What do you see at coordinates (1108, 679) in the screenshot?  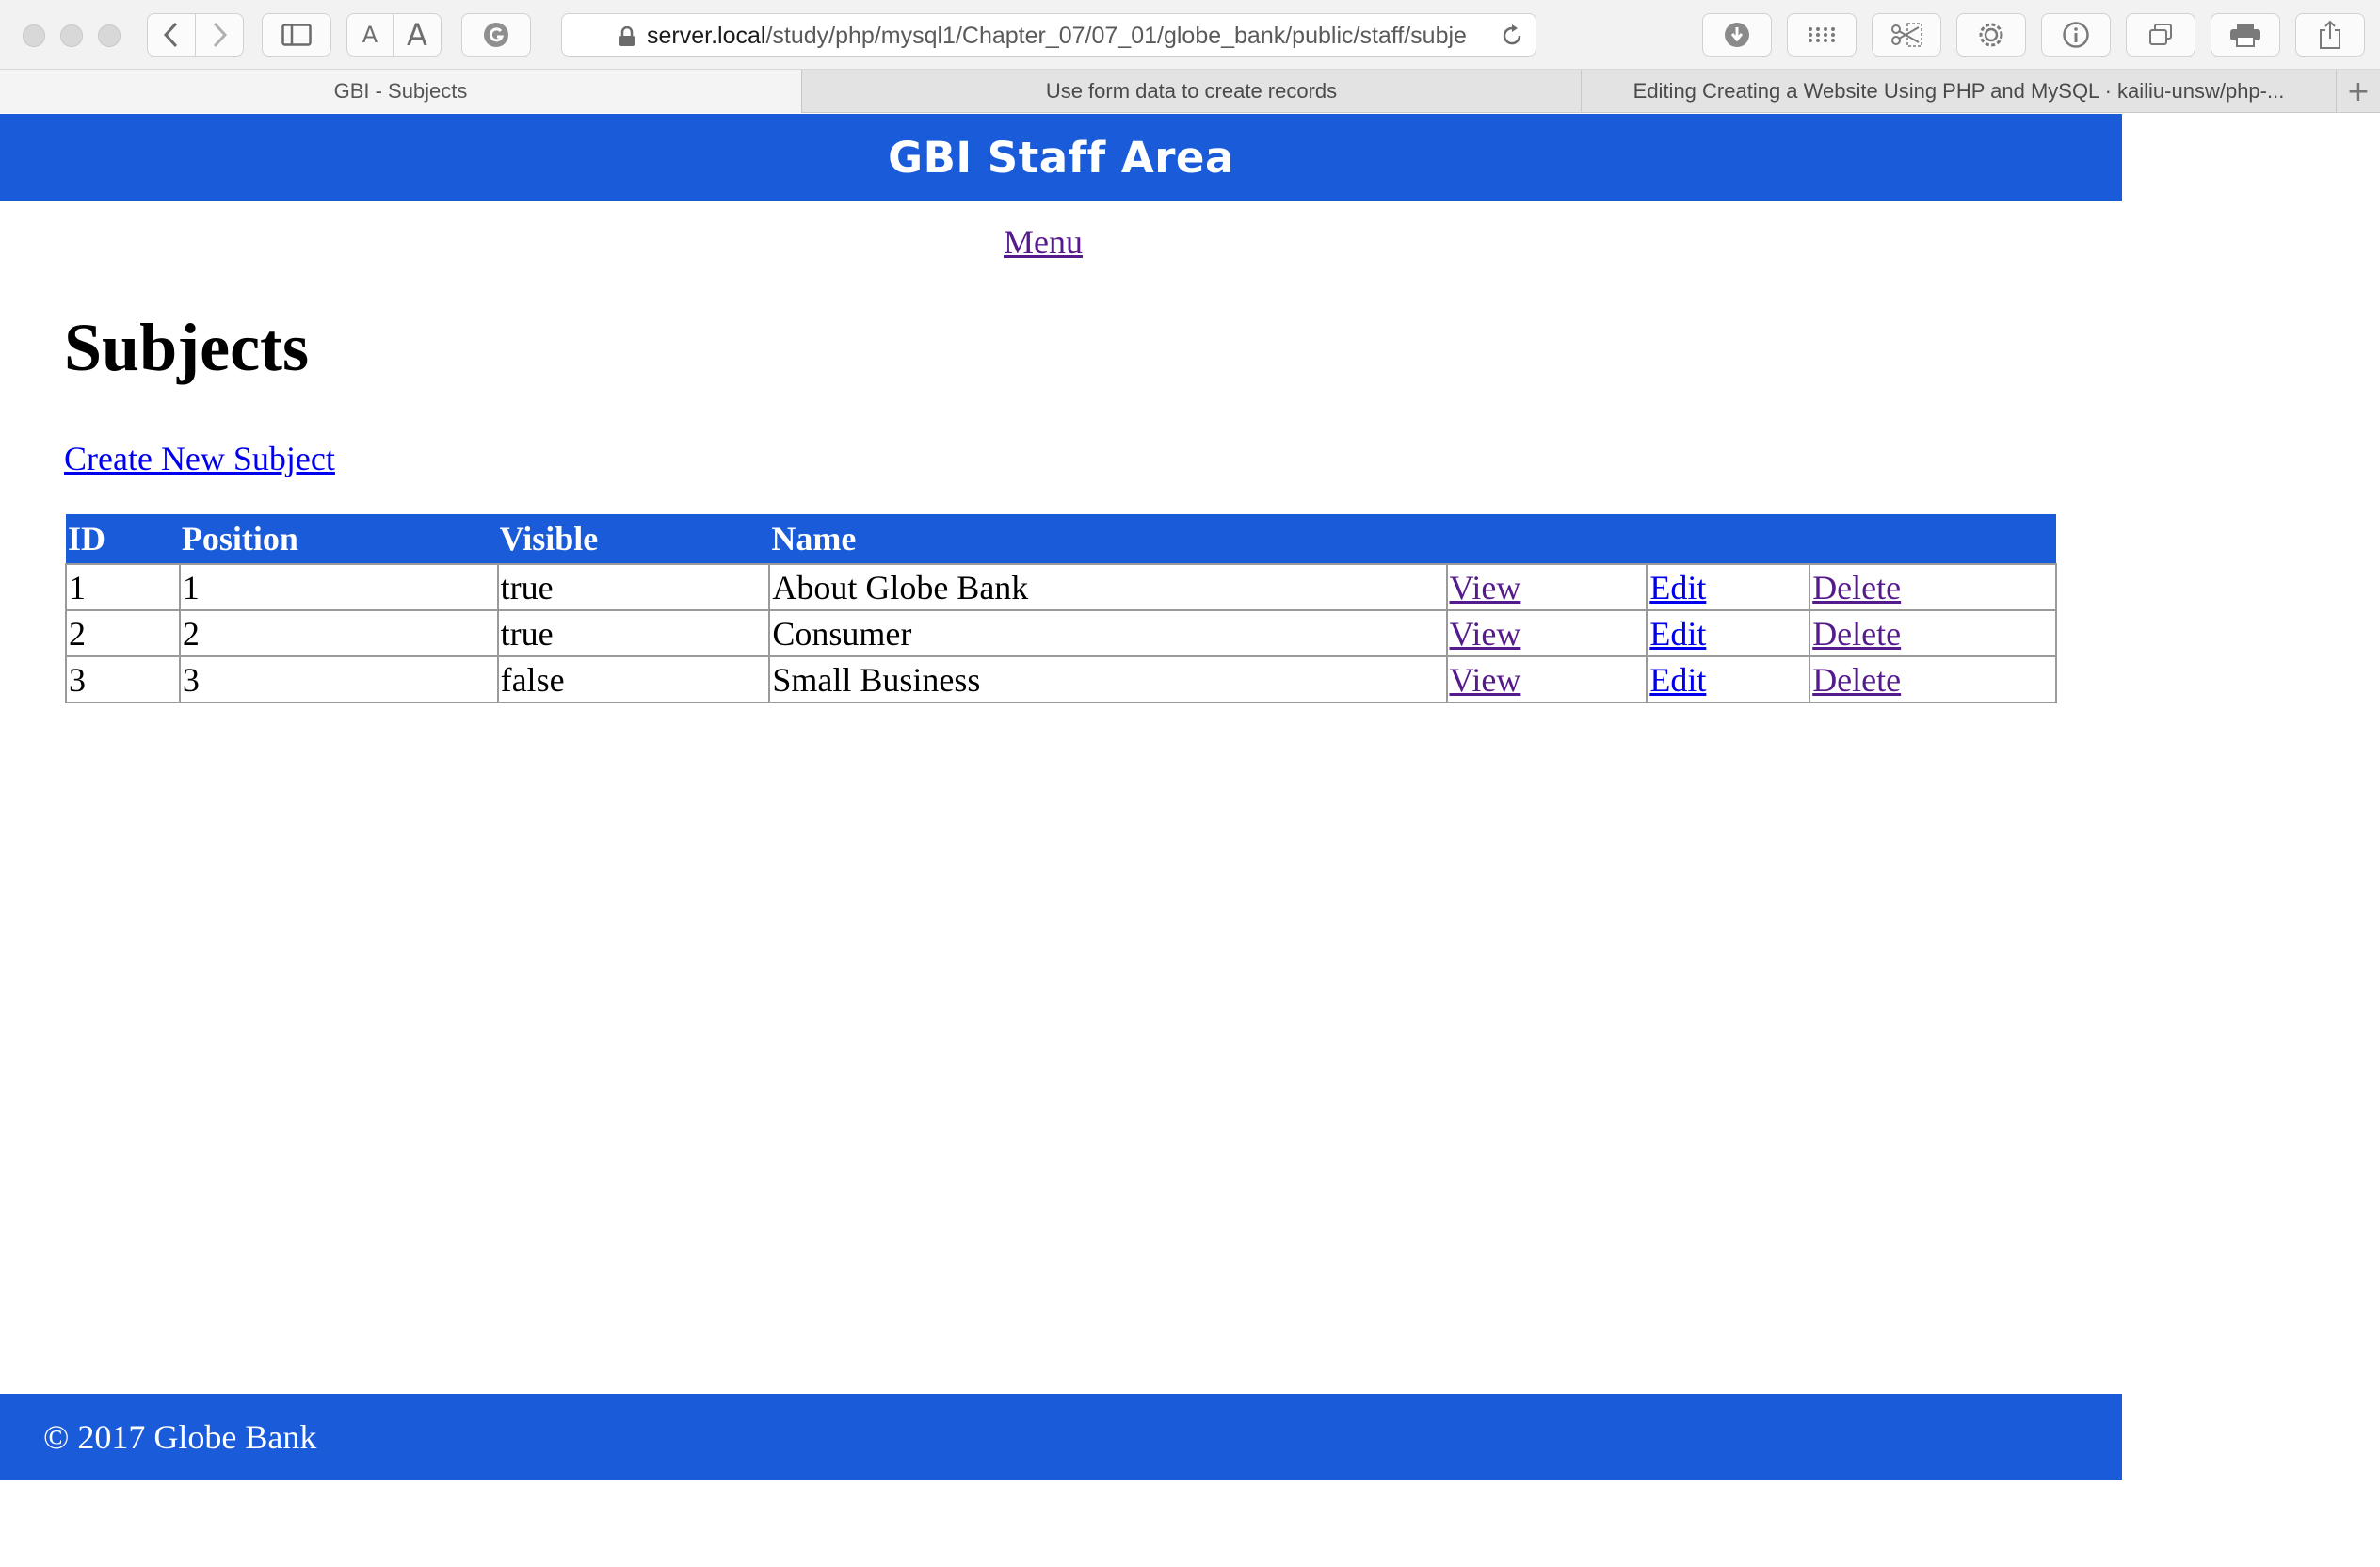 I see `cell-name: Small Business` at bounding box center [1108, 679].